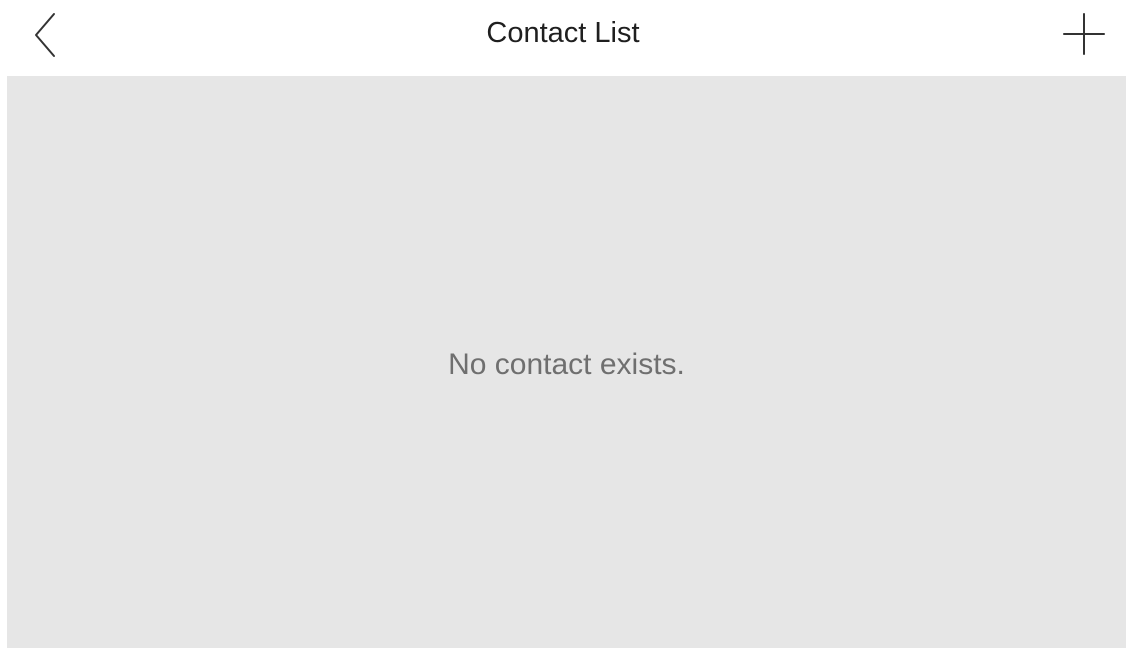  I want to click on empty-state-message: No contact exists., so click(566, 364).